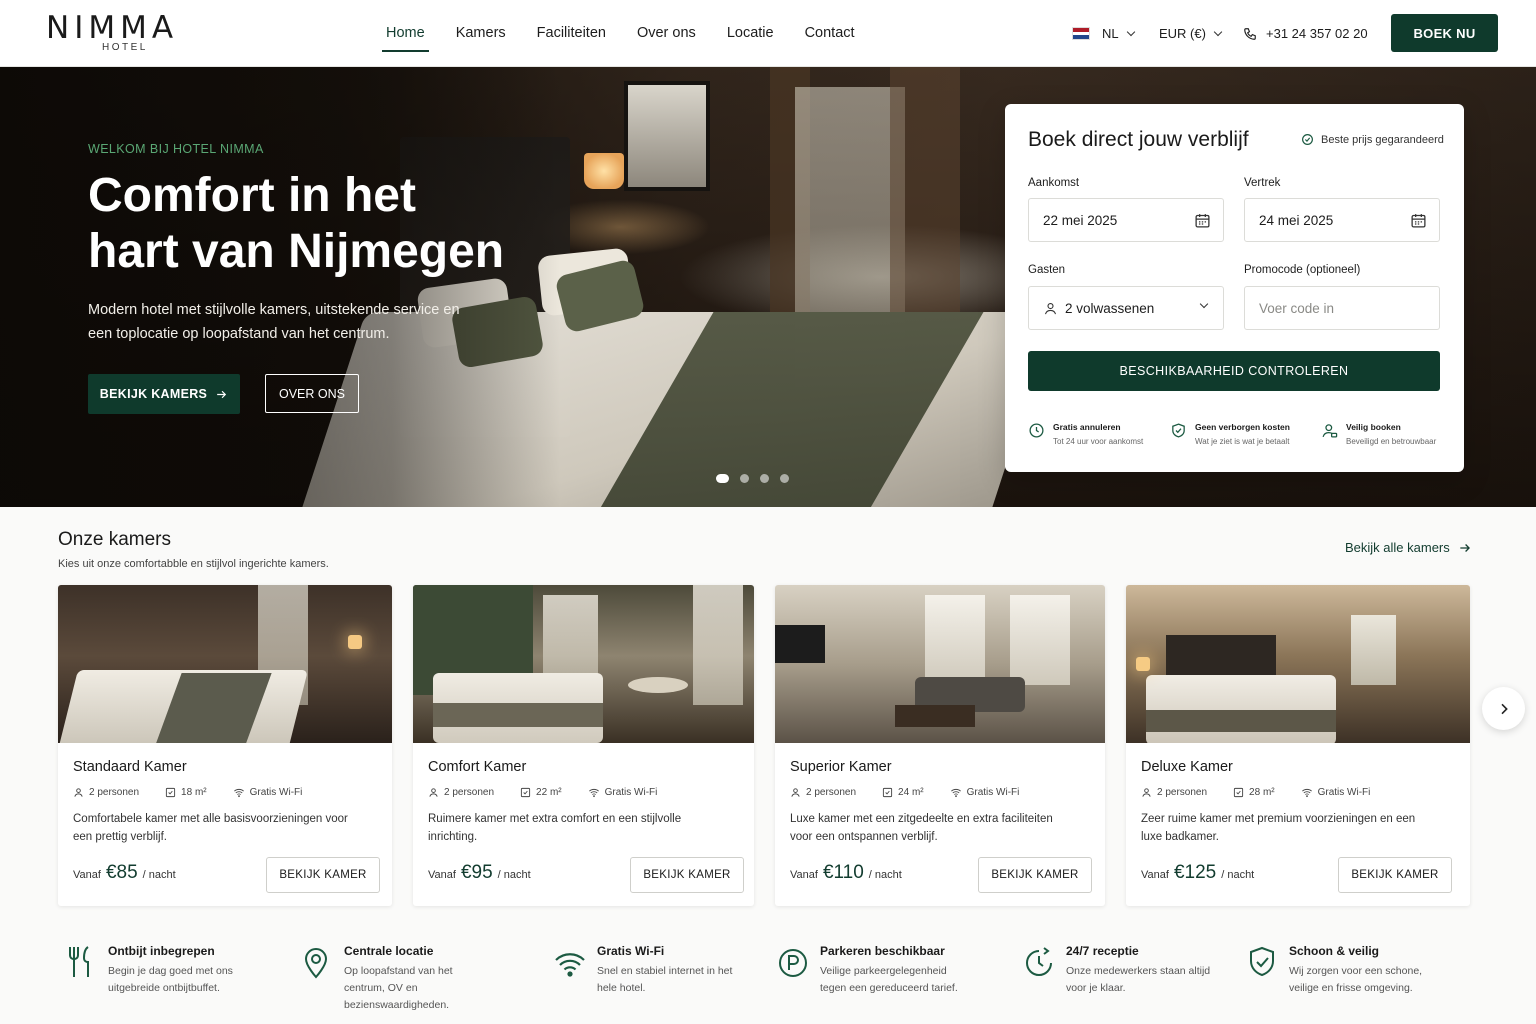 The height and width of the screenshot is (1024, 1536). Describe the element at coordinates (1302, 270) in the screenshot. I see `promo-label: Promocode (optioneel)` at that location.